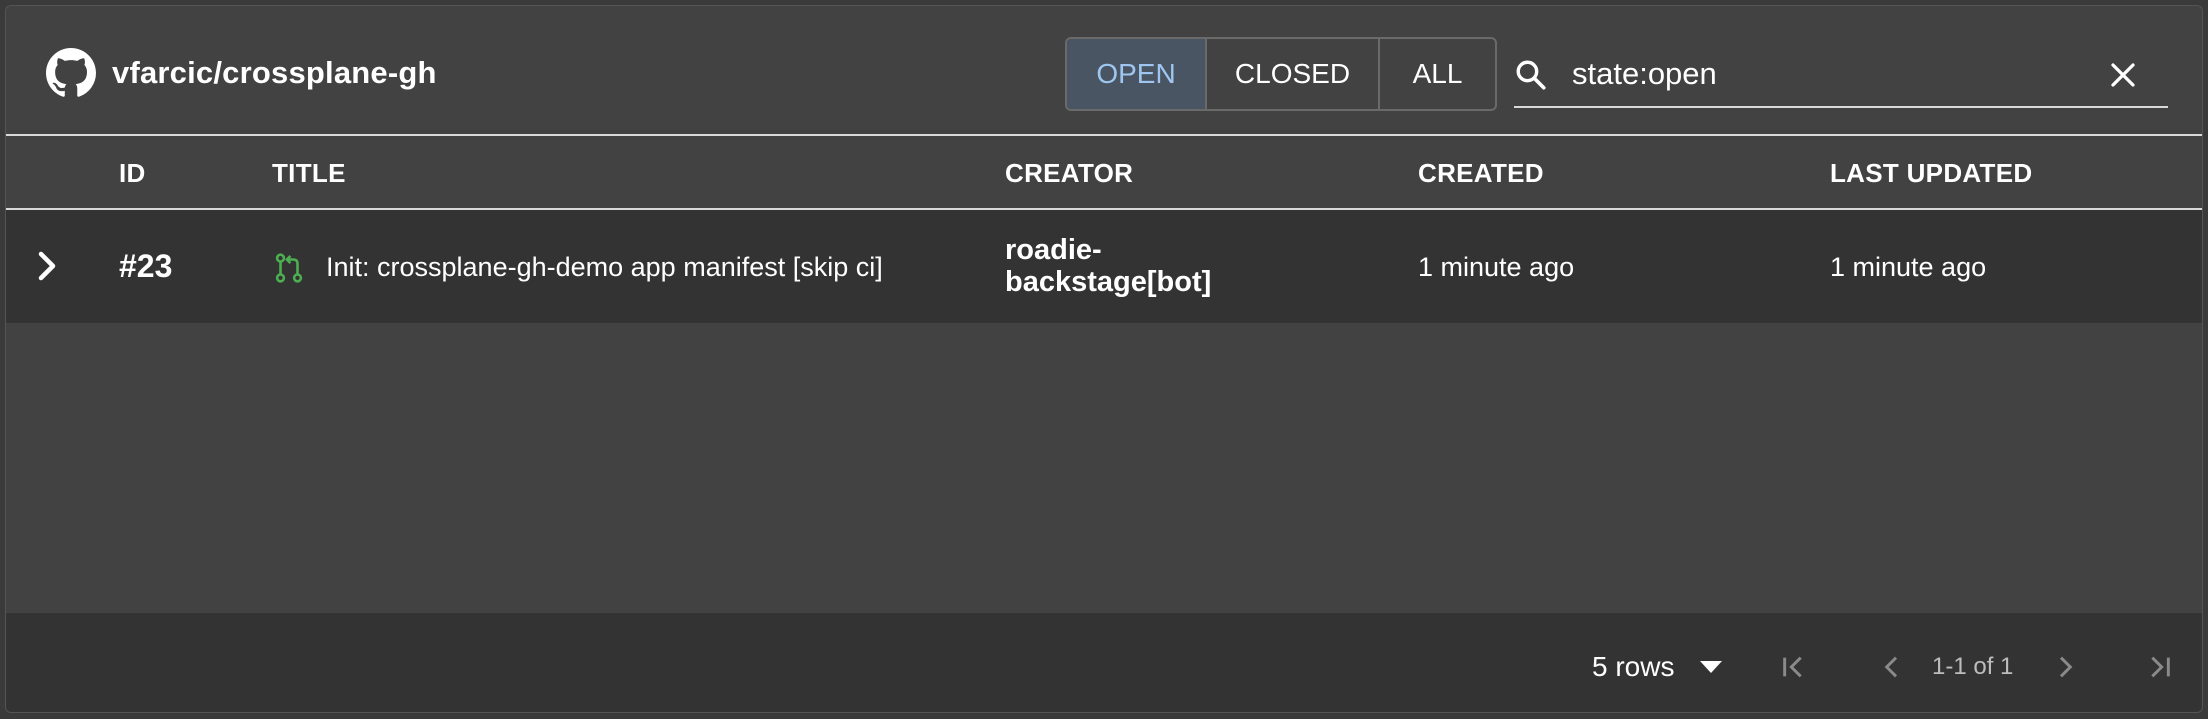 This screenshot has height=719, width=2208. What do you see at coordinates (309, 173) in the screenshot?
I see `column-header-title: TITLE` at bounding box center [309, 173].